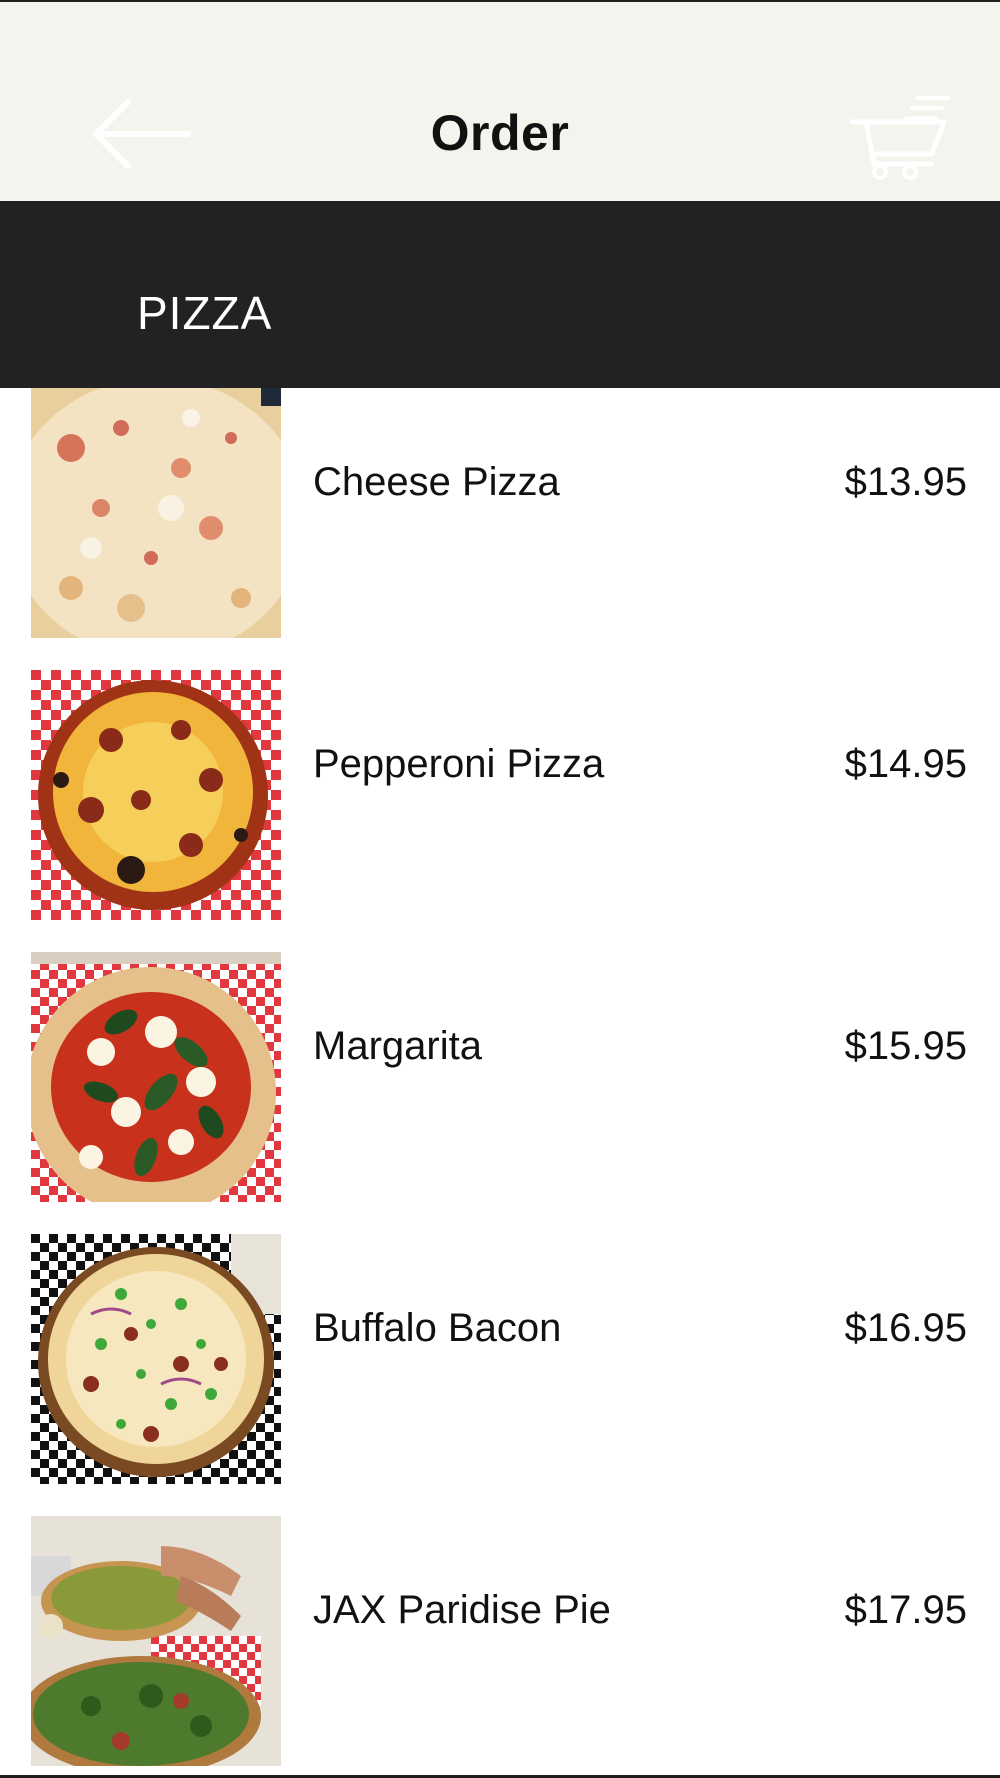 This screenshot has height=1778, width=1000. Describe the element at coordinates (905, 1328) in the screenshot. I see `item-price: $16.95` at that location.